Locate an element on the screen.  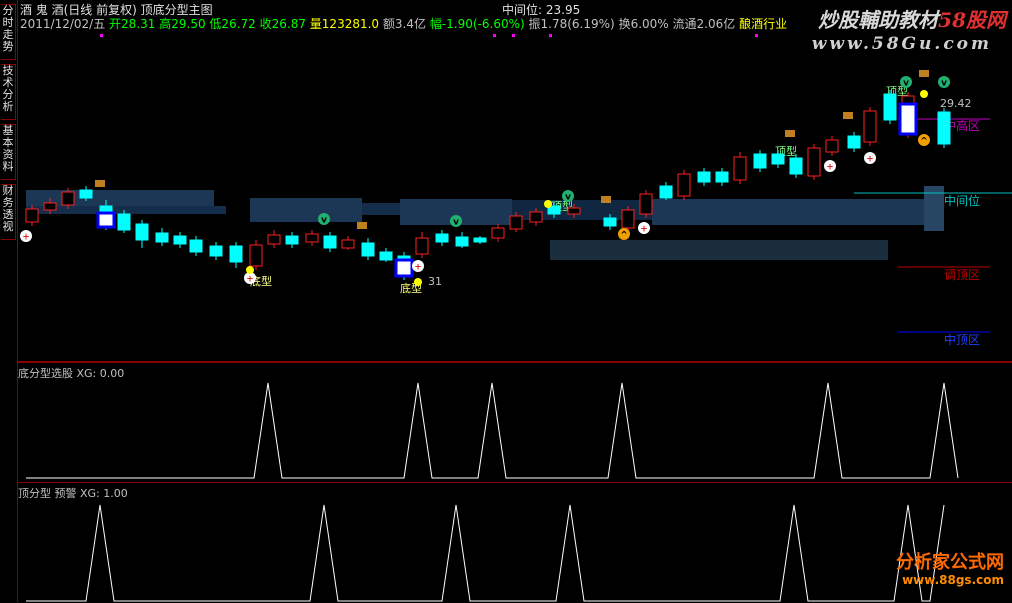
side-tab-bar: 分时走势 技术分析 基本资料 财务透视 is located at coordinates (9, 301).